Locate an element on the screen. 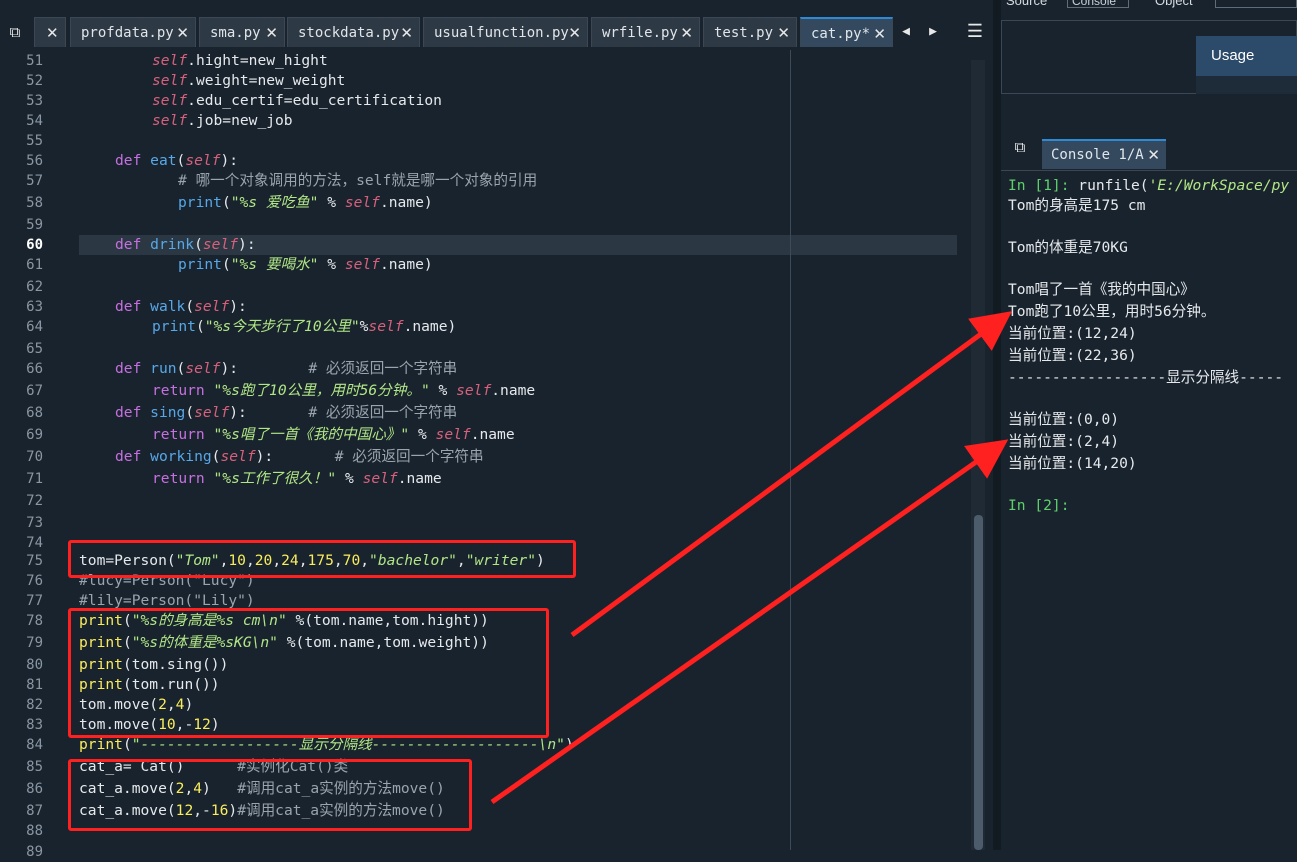 The height and width of the screenshot is (862, 1297). tab-stockdata: stockdata.py ✕ is located at coordinates (353, 32).